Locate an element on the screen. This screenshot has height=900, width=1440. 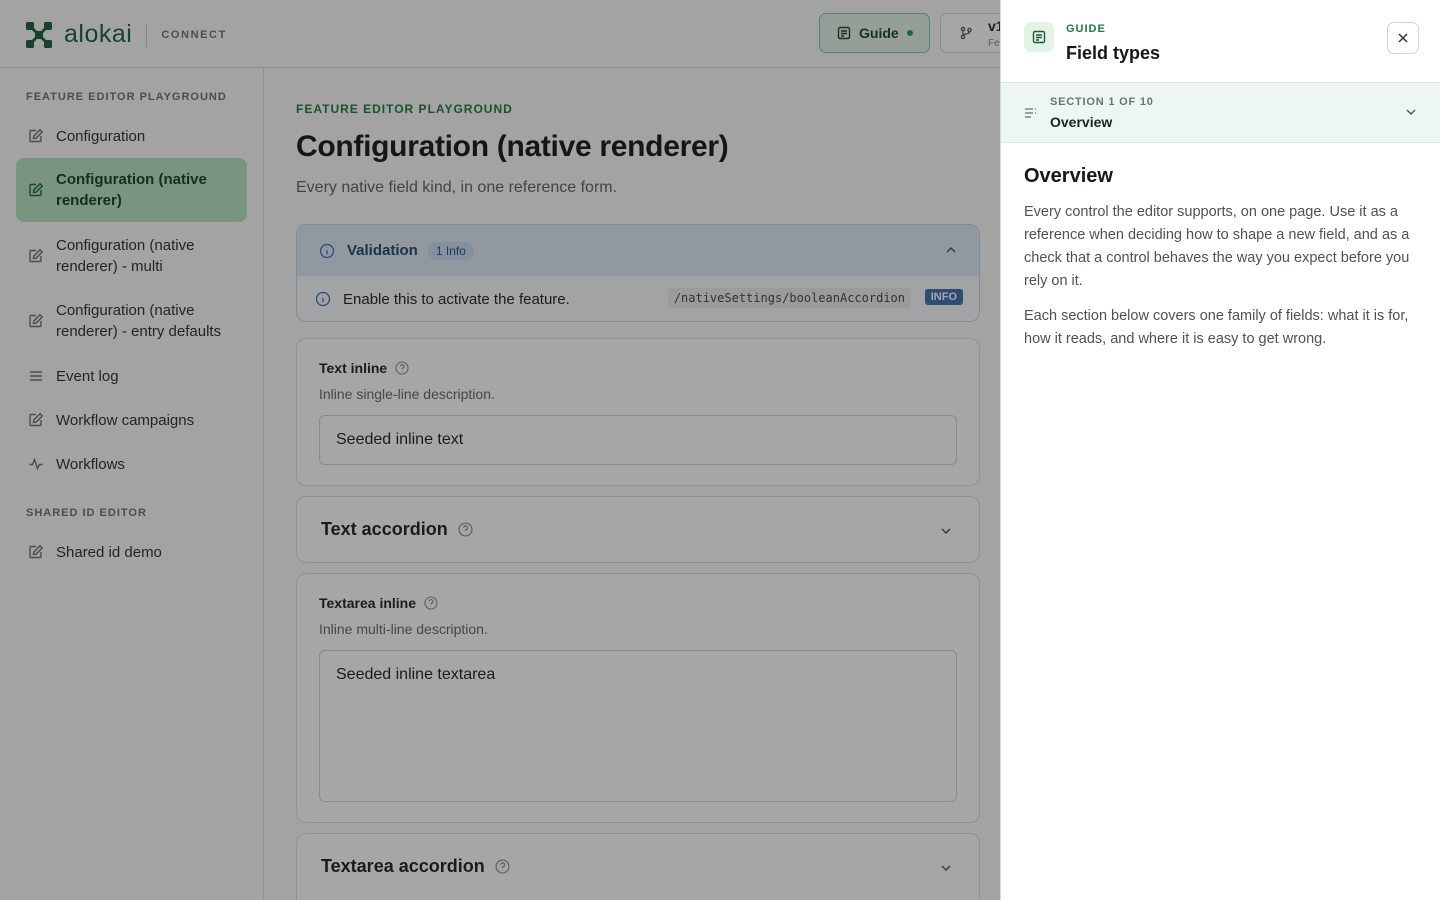
section-selector: SECTION 1 OF 10 Overview is located at coordinates (1220, 113).